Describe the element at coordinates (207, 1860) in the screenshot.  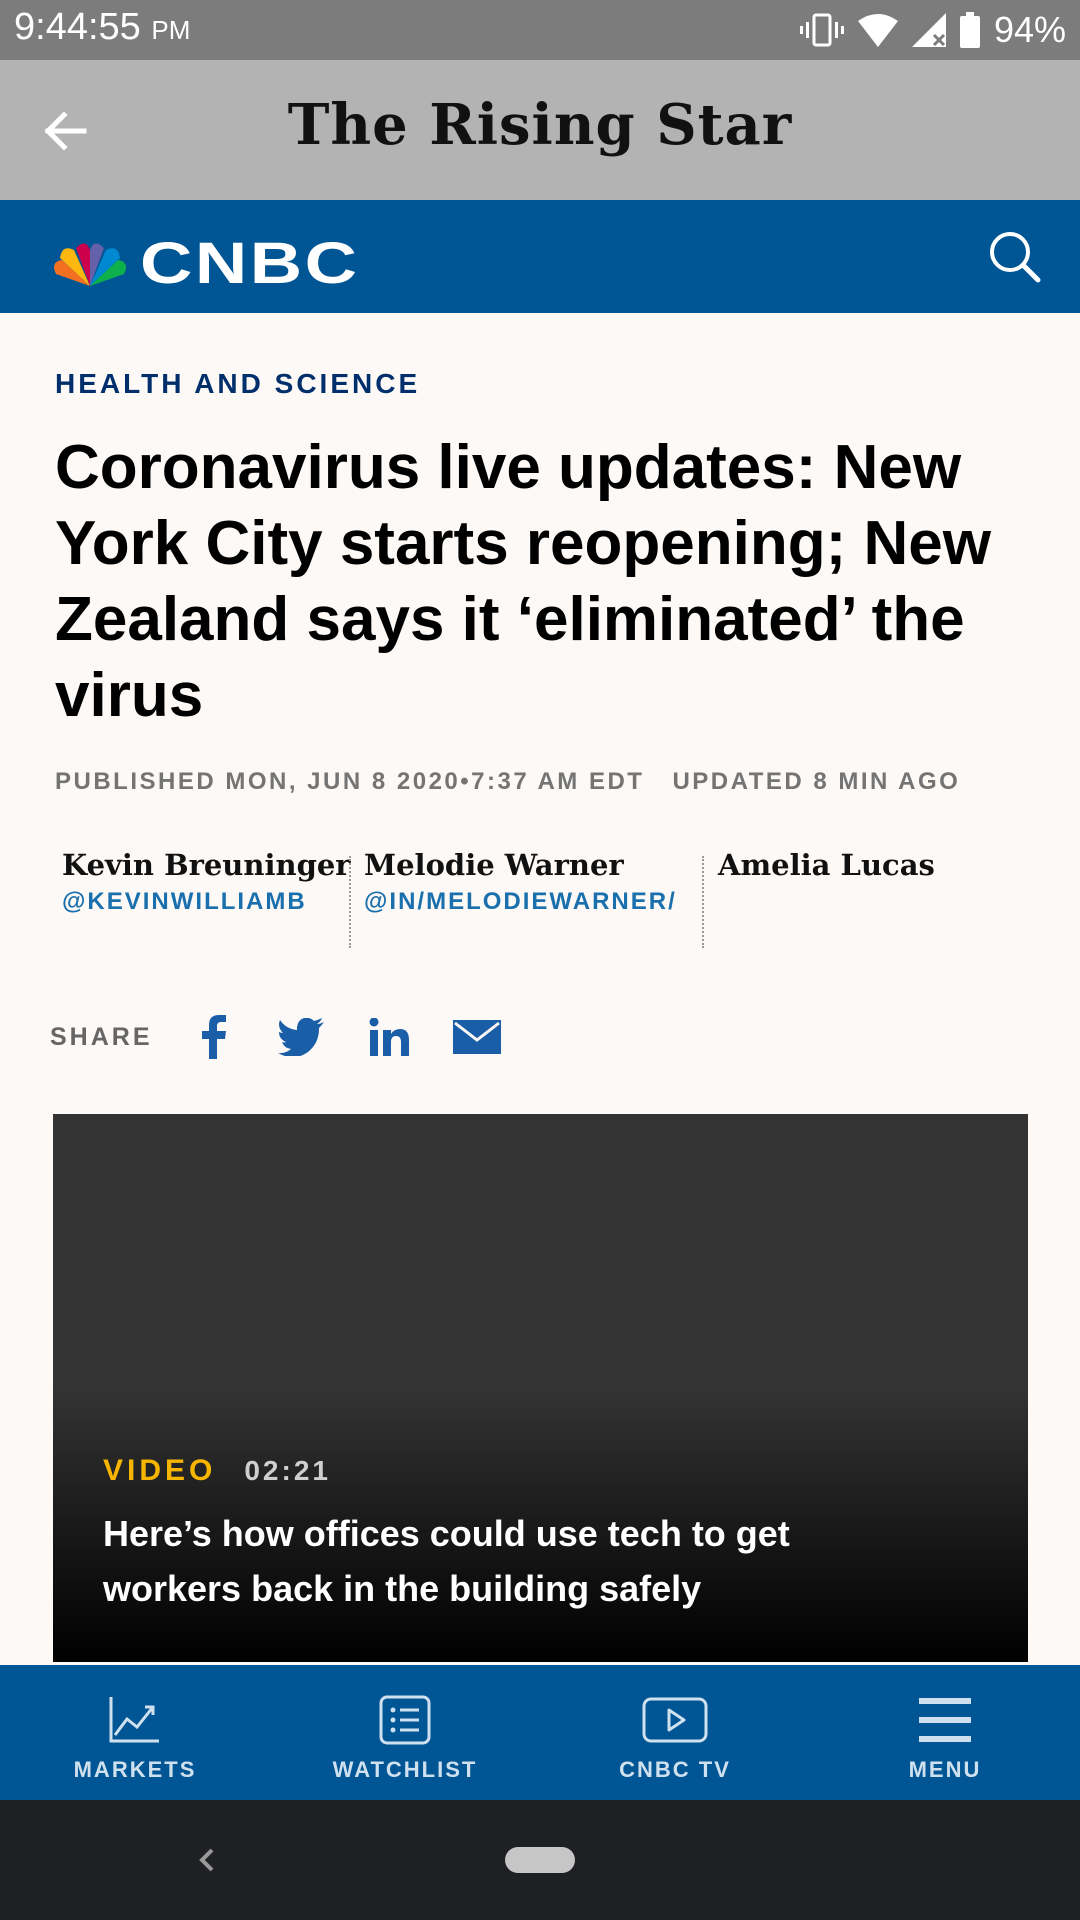
I see `system-back-icon` at that location.